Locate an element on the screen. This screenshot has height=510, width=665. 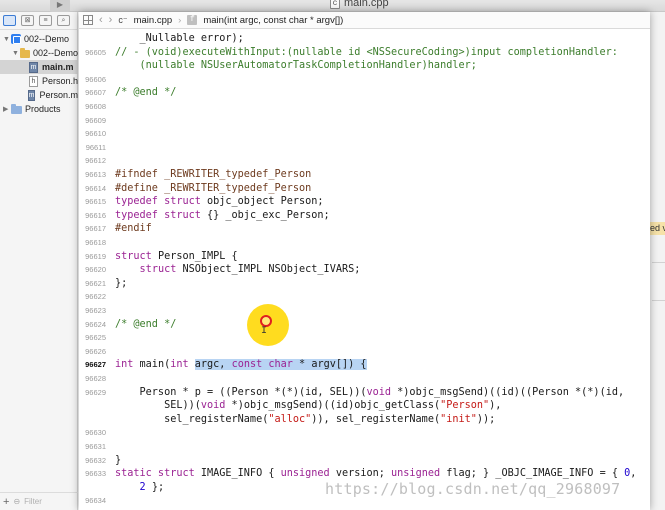
code-text: }; is located at coordinates (121, 283).